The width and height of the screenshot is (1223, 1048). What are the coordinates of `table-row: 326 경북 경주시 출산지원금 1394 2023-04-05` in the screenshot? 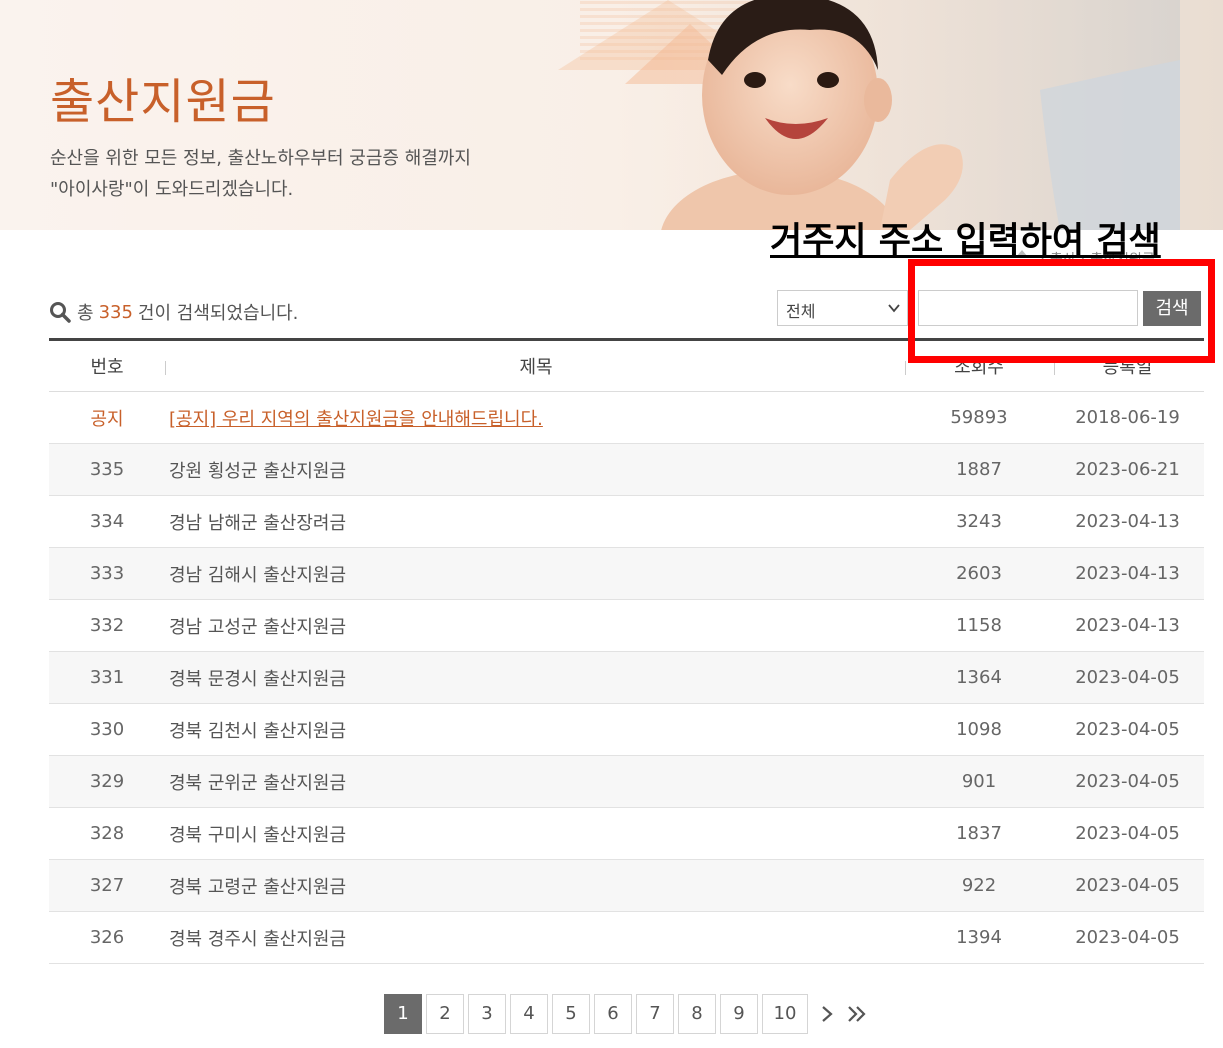 It's located at (626, 938).